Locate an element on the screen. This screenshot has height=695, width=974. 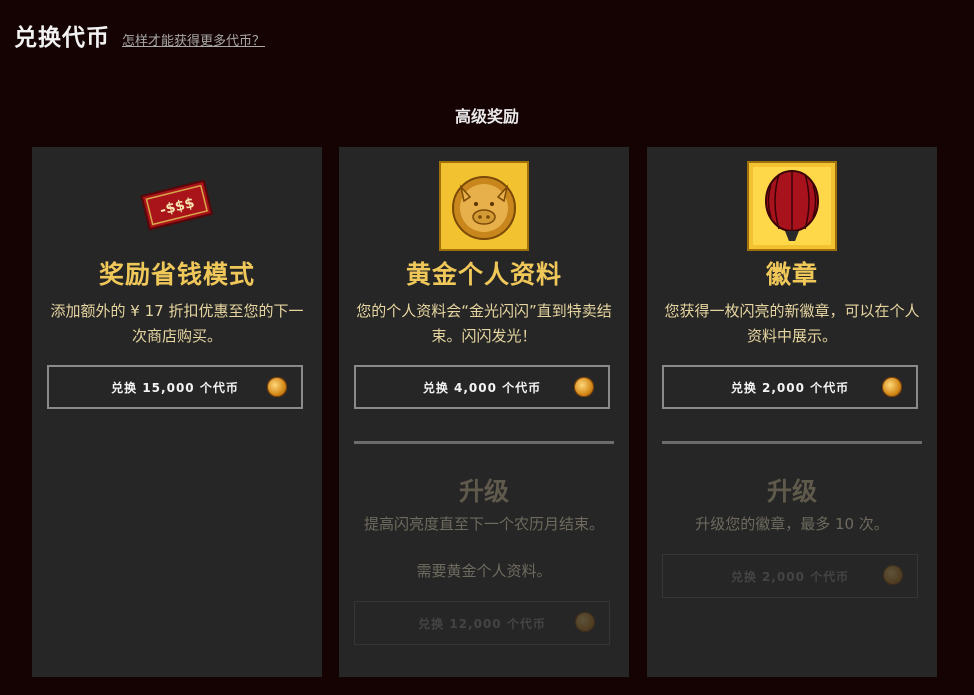
redeem-button: 兑换 4,000 个代币 is located at coordinates (482, 387).